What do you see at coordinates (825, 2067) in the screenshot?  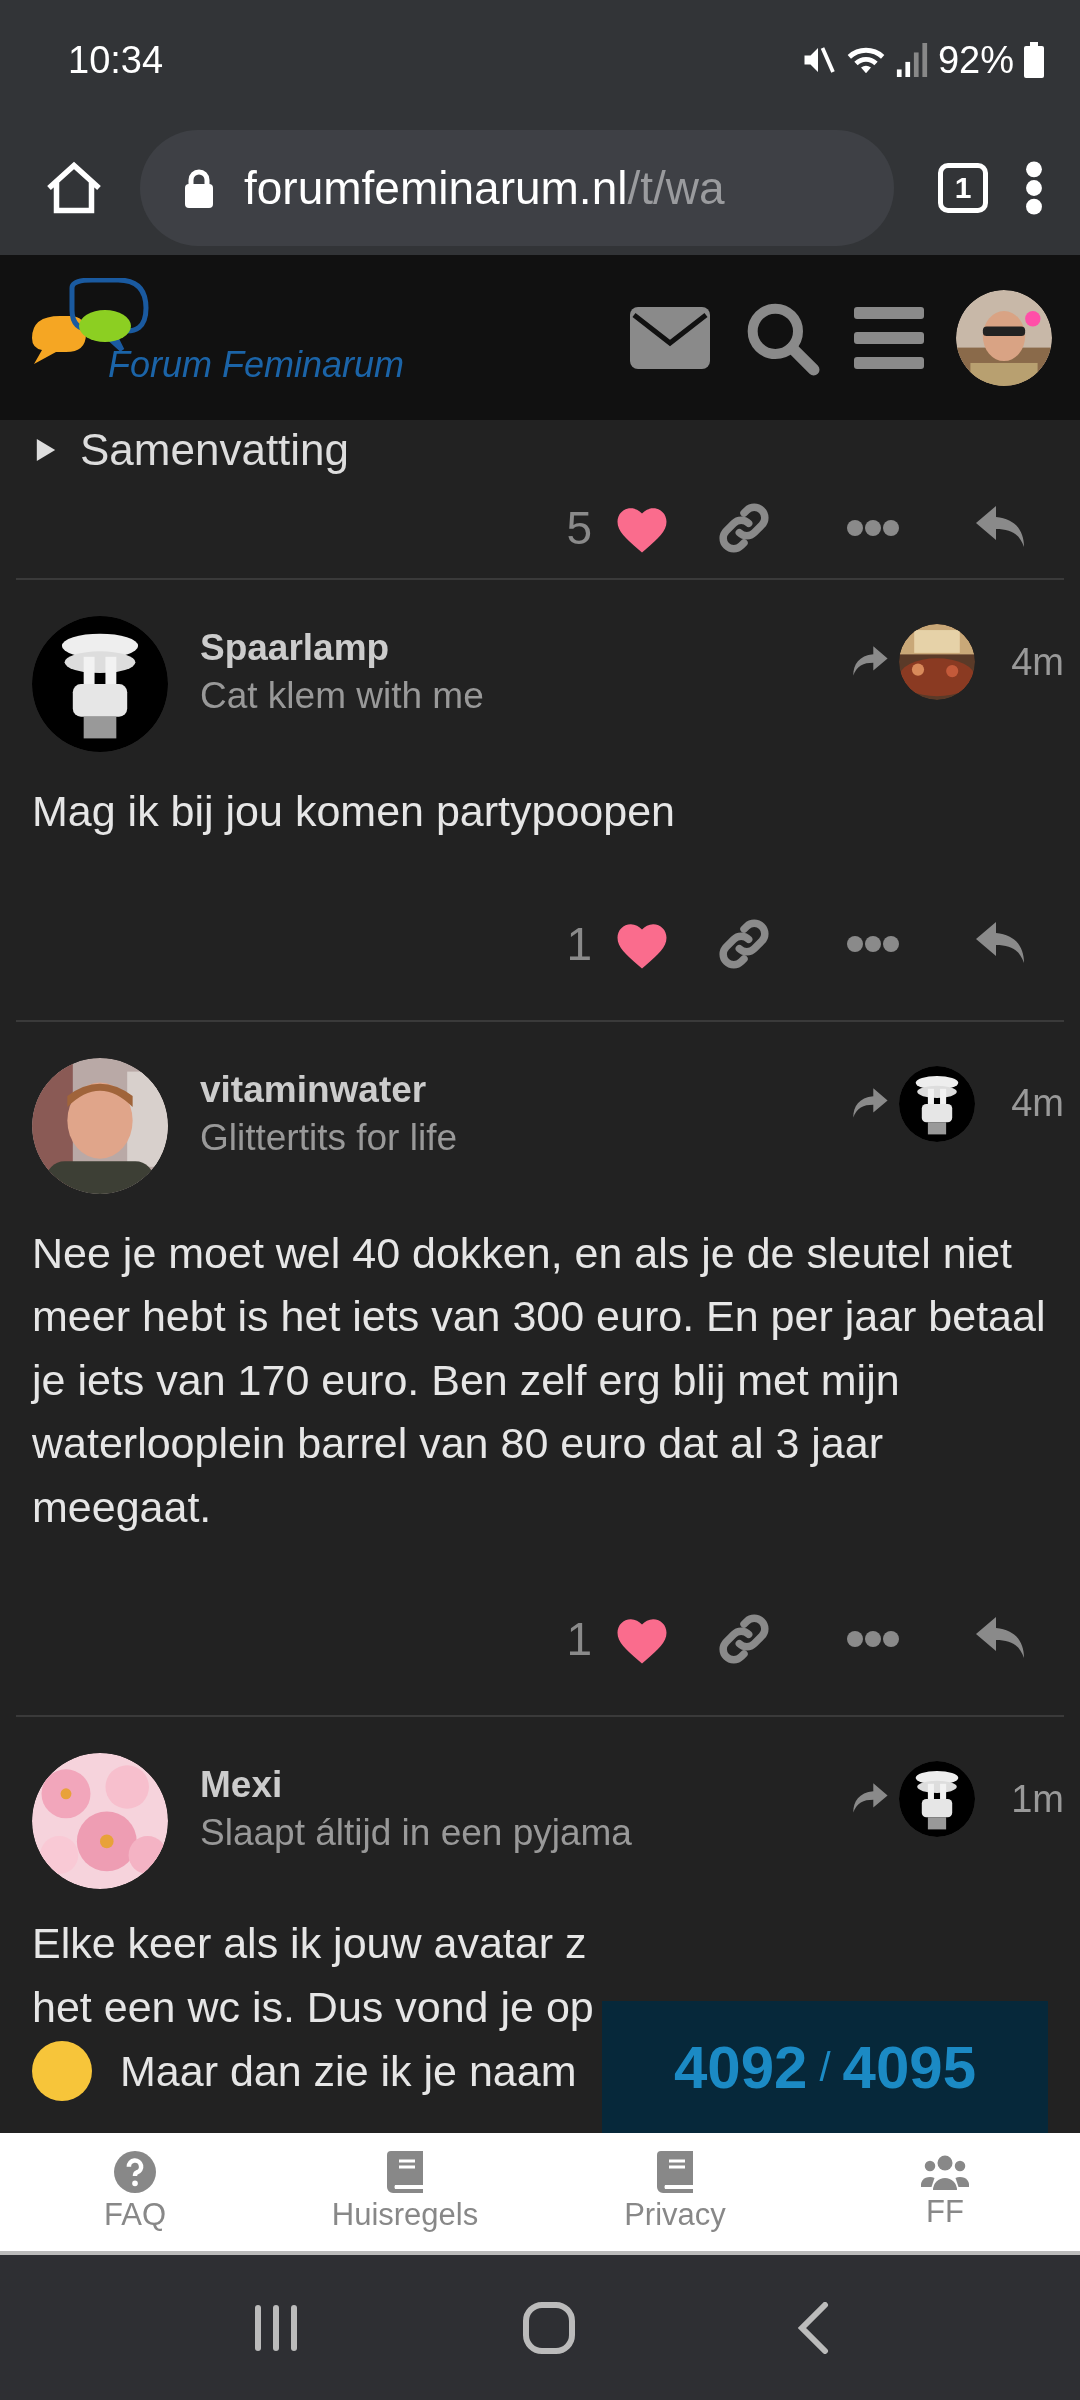 I see `post-progress-indicator: 4092 / 4095` at bounding box center [825, 2067].